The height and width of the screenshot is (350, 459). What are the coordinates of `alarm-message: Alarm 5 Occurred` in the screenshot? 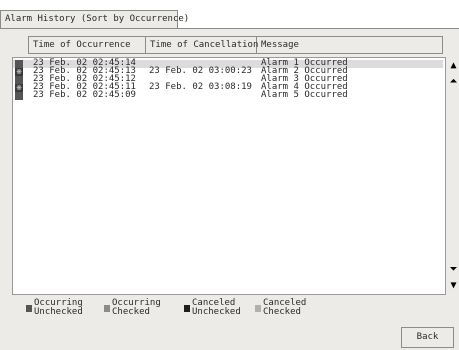 It's located at (304, 95).